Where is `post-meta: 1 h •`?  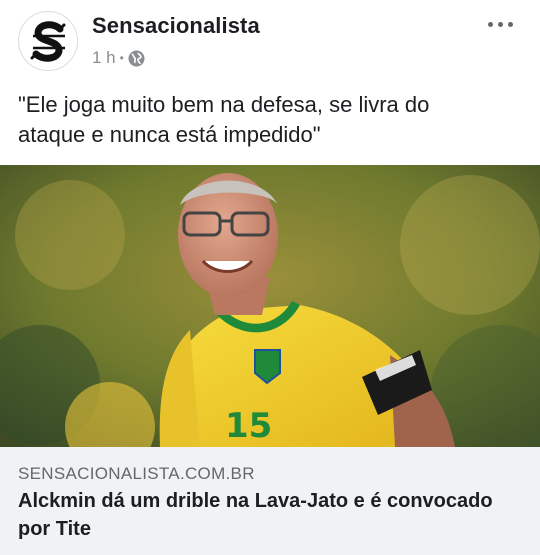 post-meta: 1 h • is located at coordinates (118, 58).